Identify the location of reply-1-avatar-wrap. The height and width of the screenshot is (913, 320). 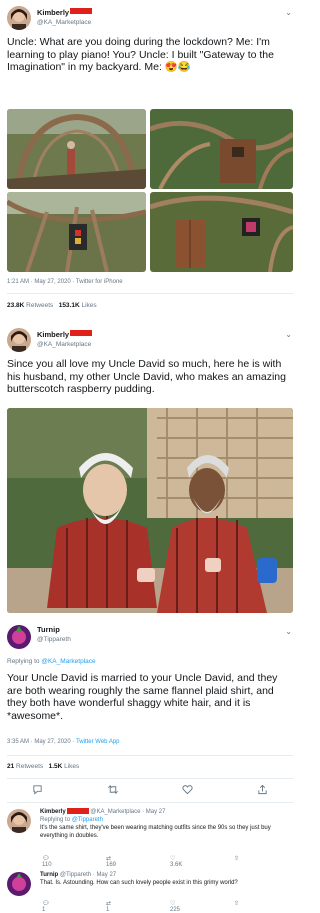
(19, 821).